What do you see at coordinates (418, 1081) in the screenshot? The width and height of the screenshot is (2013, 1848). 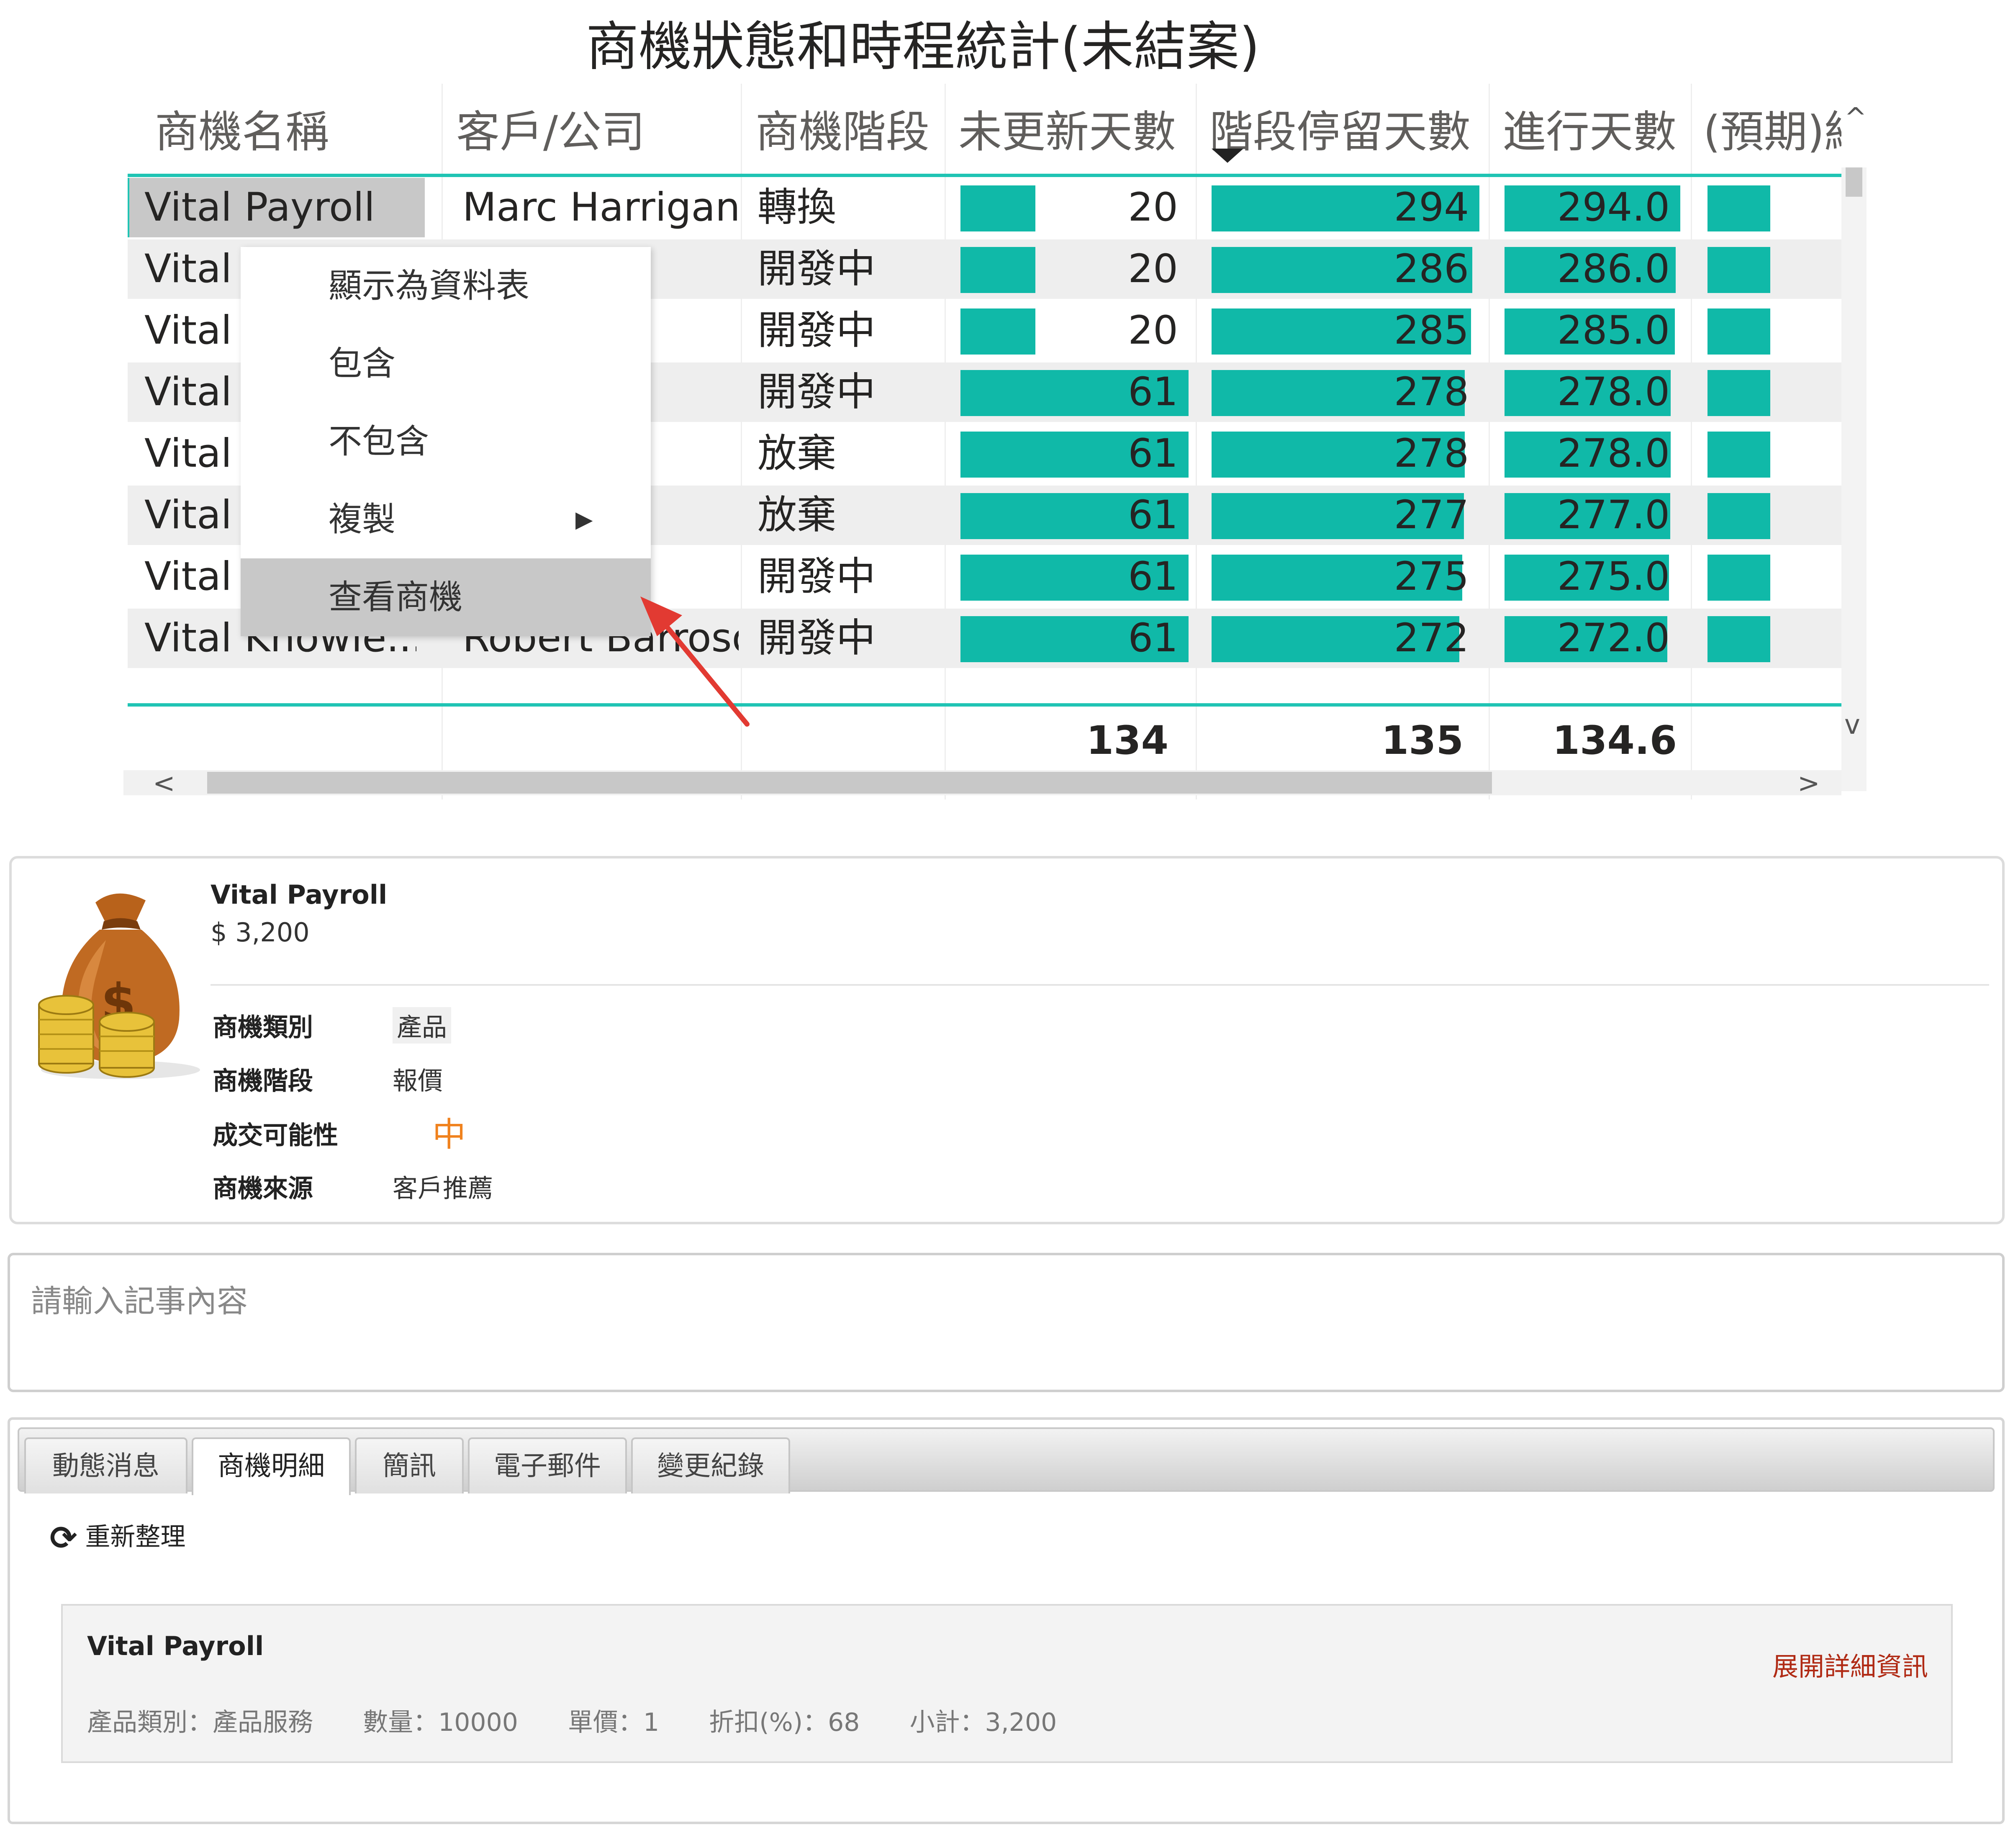 I see `field-value-stage: 報價` at bounding box center [418, 1081].